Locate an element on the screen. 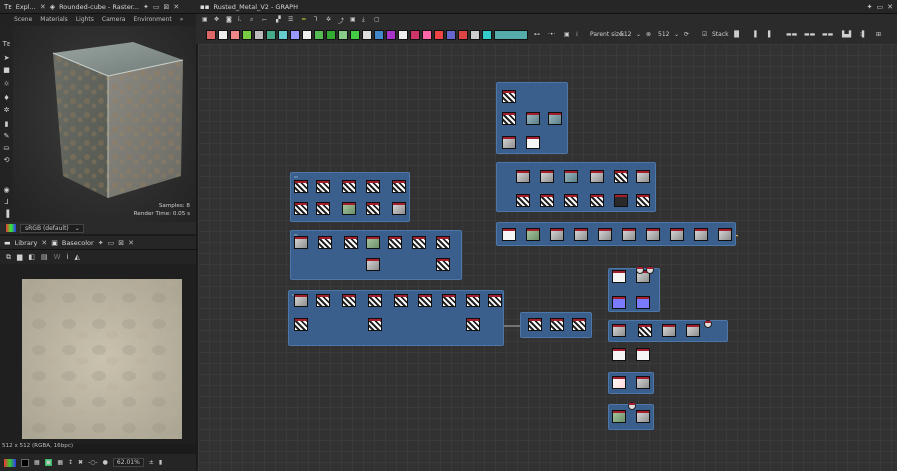 Image resolution: width=897 pixels, height=471 pixels. menu-lights: Lights is located at coordinates (85, 20).